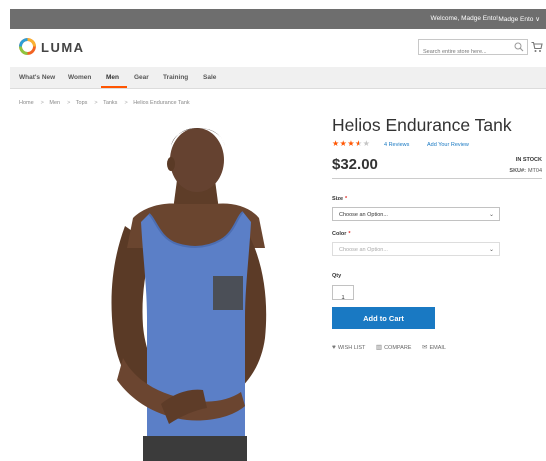  What do you see at coordinates (519, 47) in the screenshot?
I see `search-icon` at bounding box center [519, 47].